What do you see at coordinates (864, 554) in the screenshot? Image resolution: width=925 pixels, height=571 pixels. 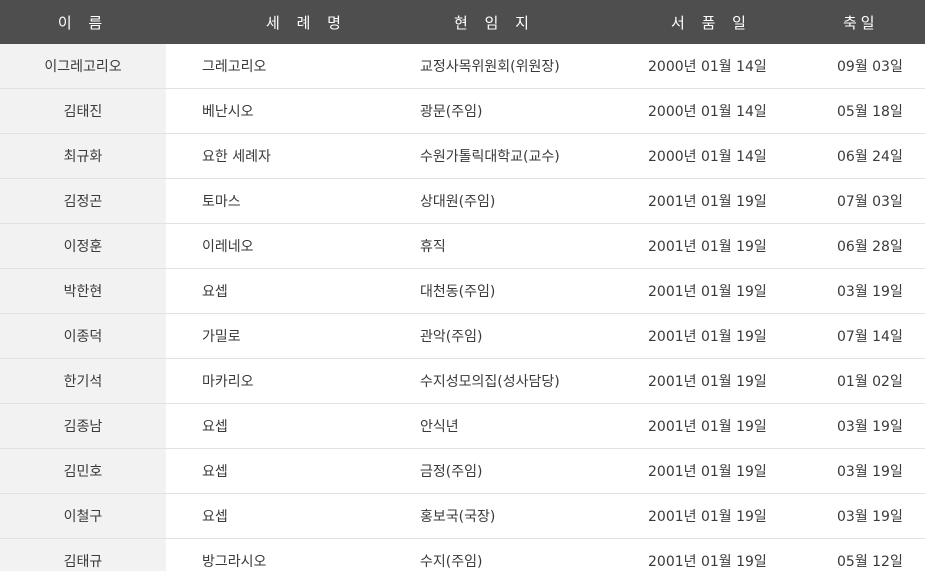 I see `cell-feast-day: 05월 12일` at bounding box center [864, 554].